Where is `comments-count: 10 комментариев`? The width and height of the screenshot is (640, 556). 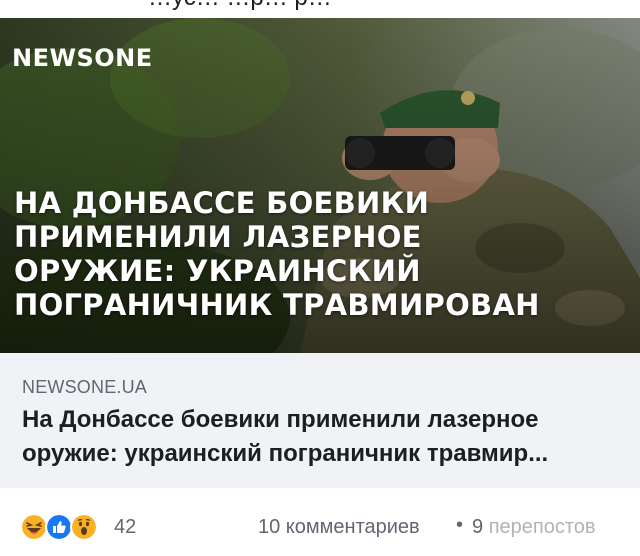
comments-count: 10 комментариев is located at coordinates (339, 527).